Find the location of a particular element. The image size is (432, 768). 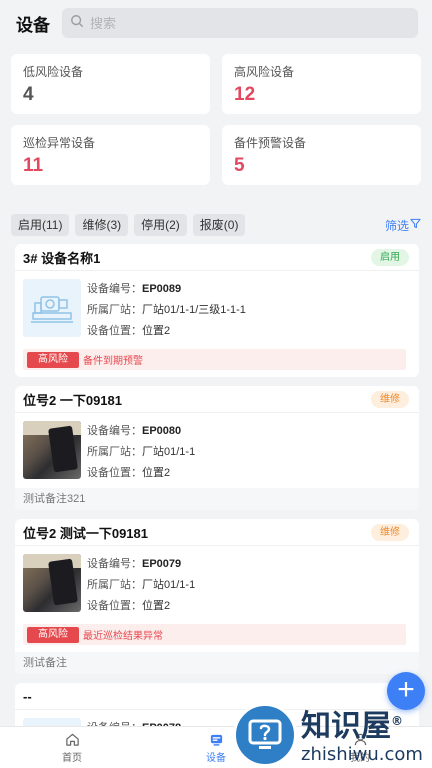

stat-value: 11 is located at coordinates (33, 165).